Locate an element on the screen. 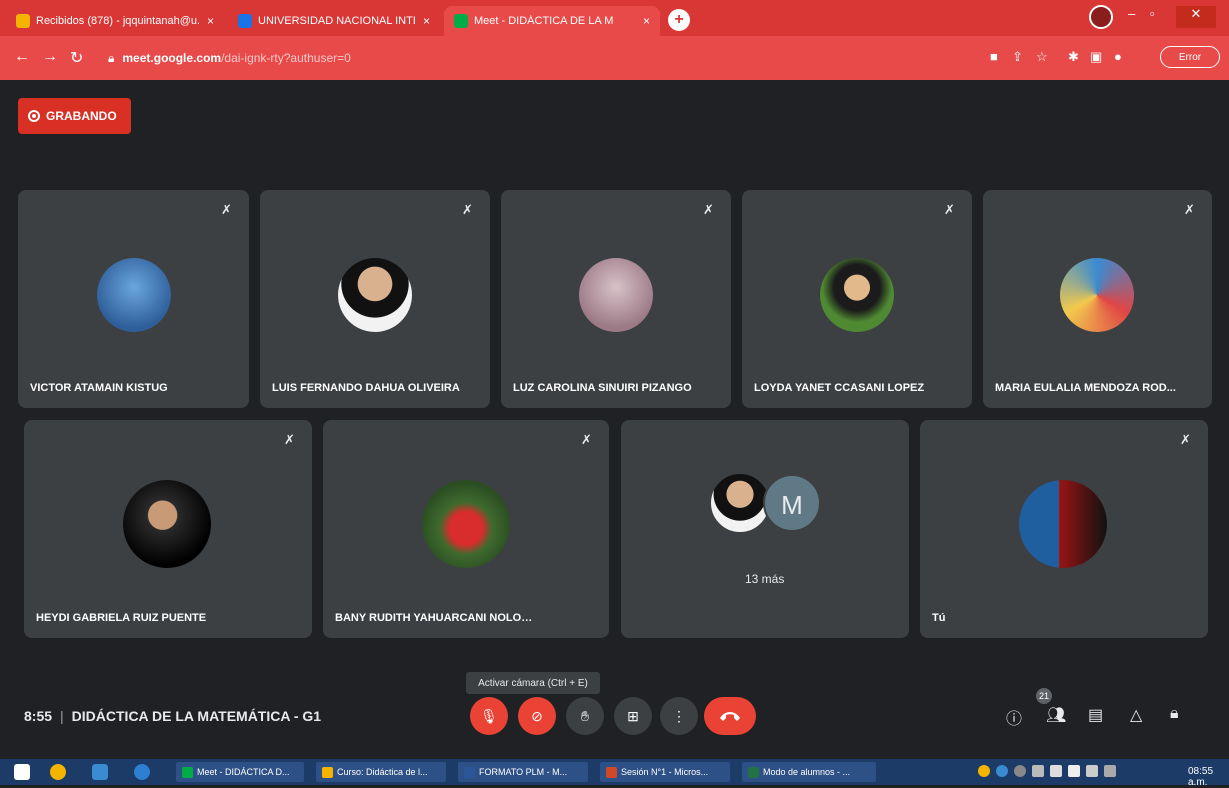  hand-icon: ✋︎ is located at coordinates (585, 715).